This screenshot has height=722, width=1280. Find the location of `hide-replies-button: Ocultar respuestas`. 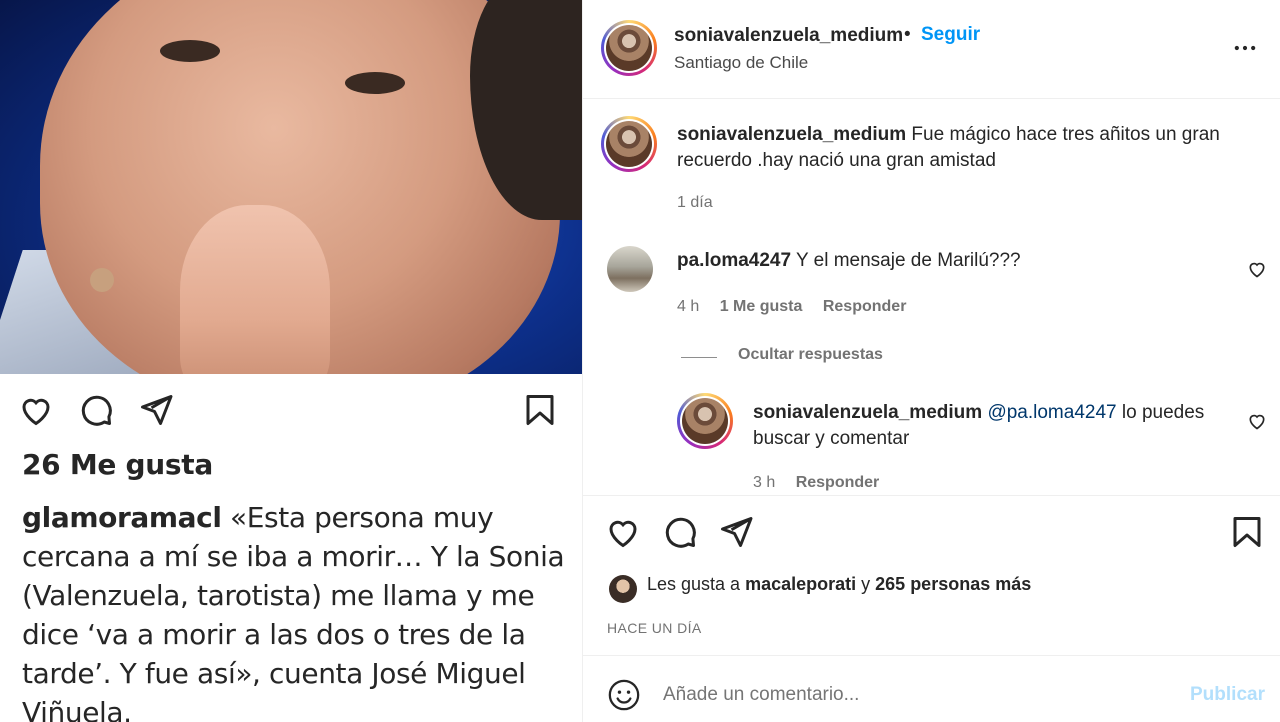

hide-replies-button: Ocultar respuestas is located at coordinates (810, 355).